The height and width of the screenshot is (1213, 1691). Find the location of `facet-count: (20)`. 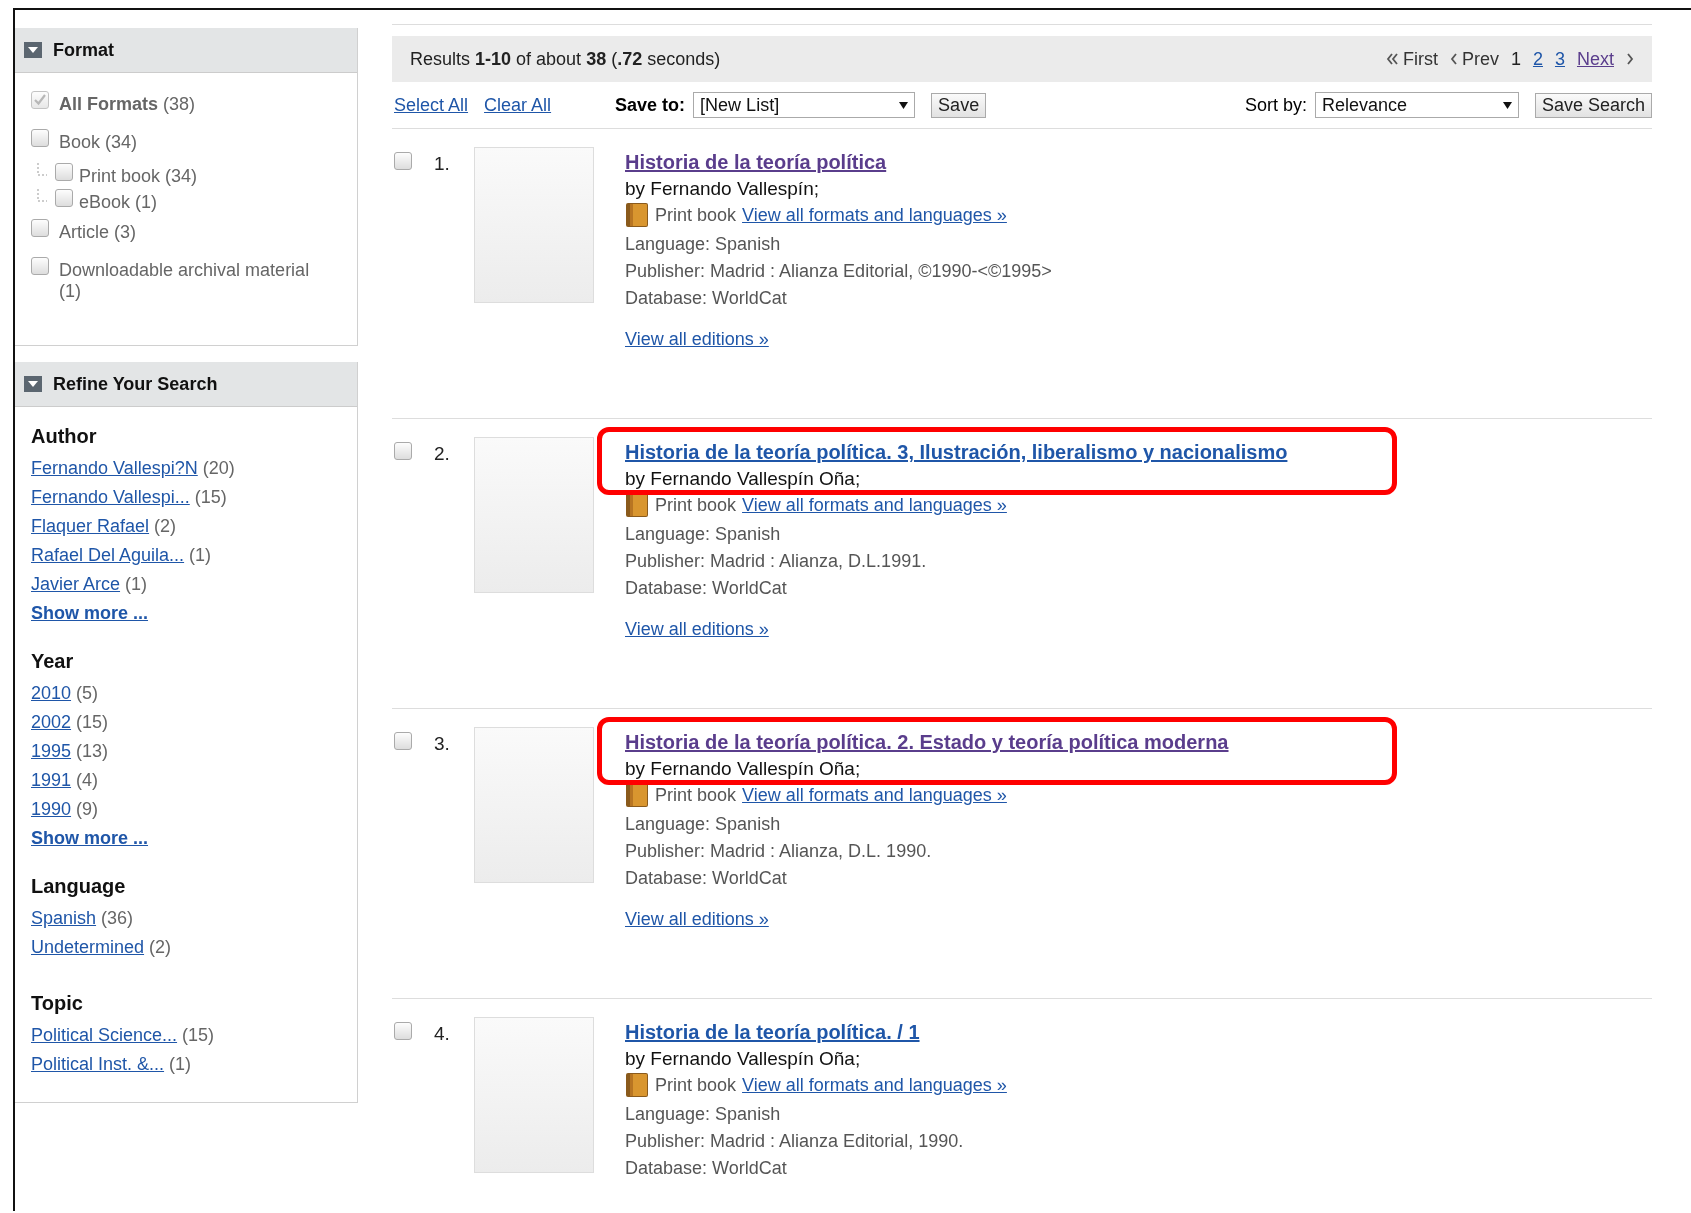

facet-count: (20) is located at coordinates (218, 468).